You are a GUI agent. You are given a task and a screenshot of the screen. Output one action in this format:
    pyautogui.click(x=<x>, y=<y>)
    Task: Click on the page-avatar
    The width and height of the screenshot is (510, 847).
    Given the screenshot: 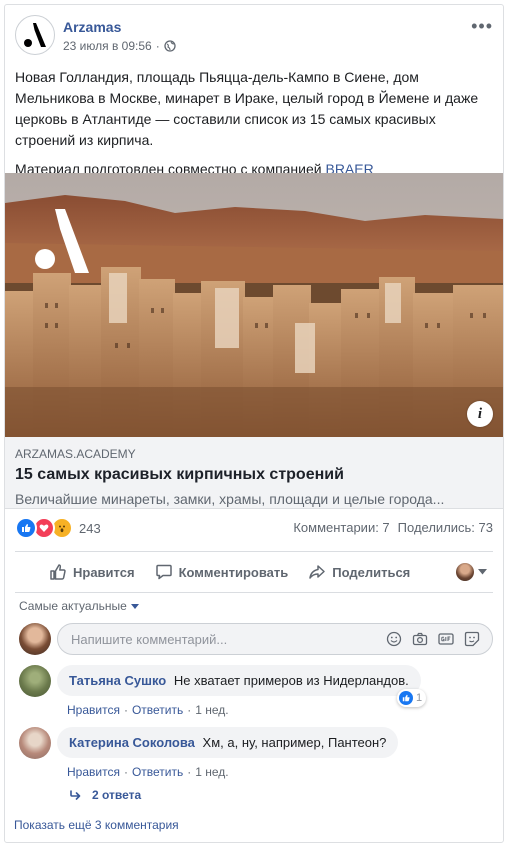 What is the action you would take?
    pyautogui.click(x=35, y=35)
    